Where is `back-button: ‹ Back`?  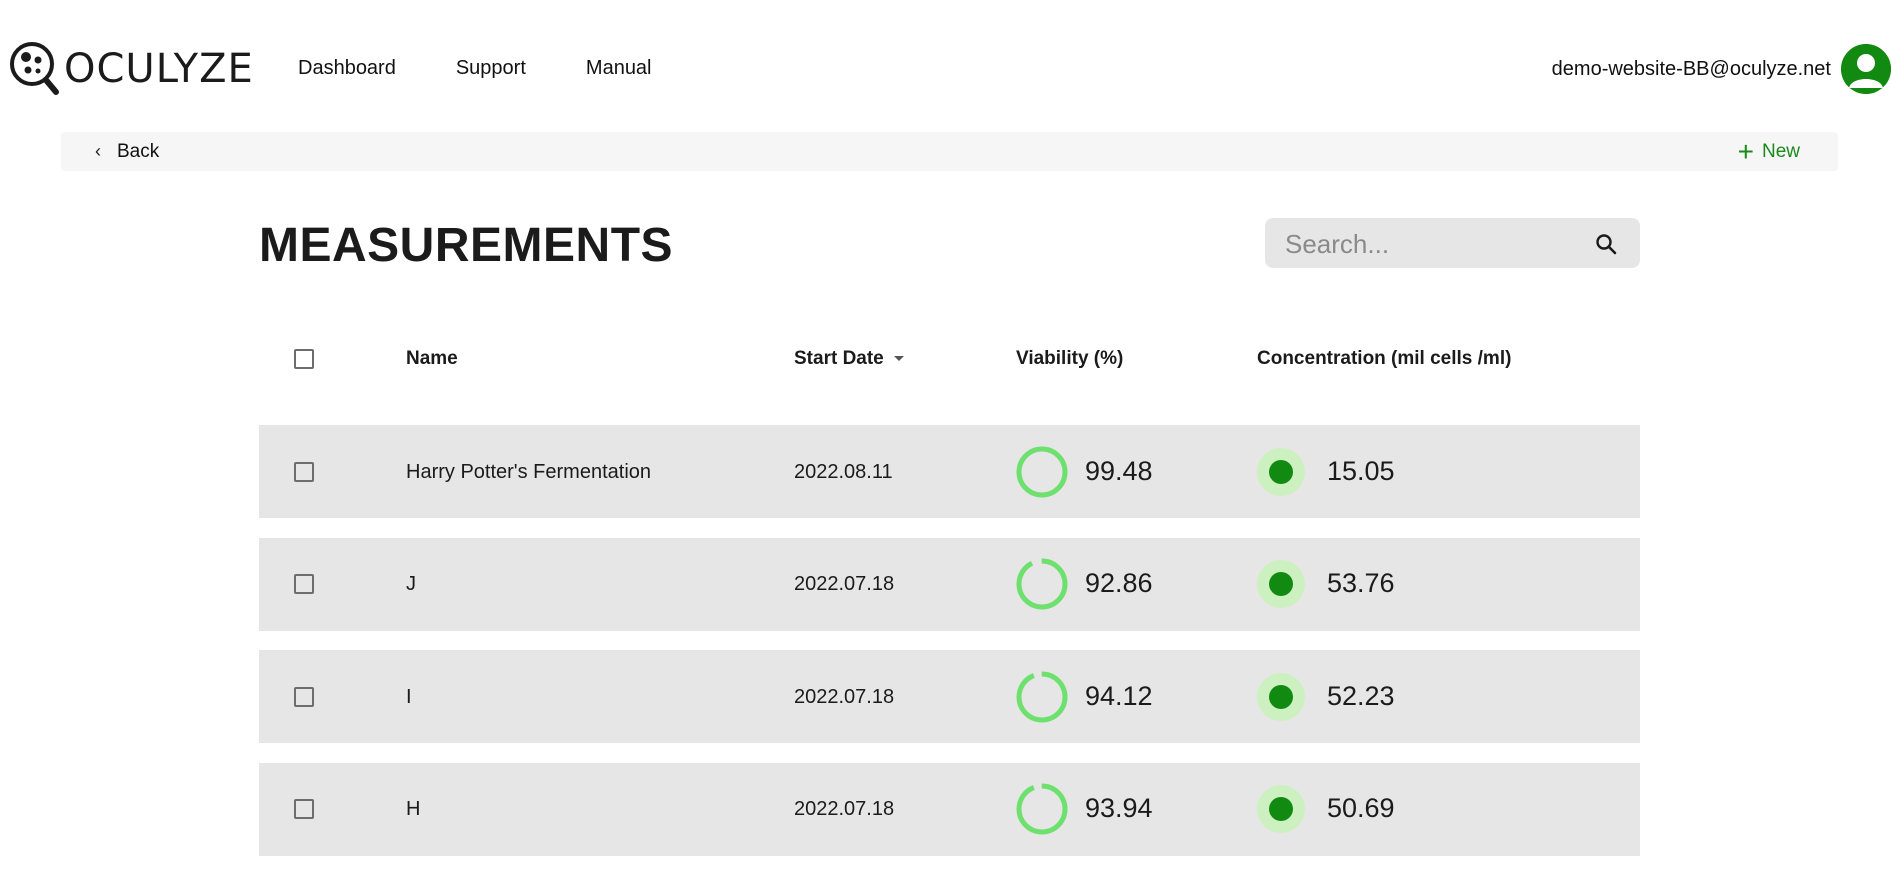 back-button: ‹ Back is located at coordinates (127, 151).